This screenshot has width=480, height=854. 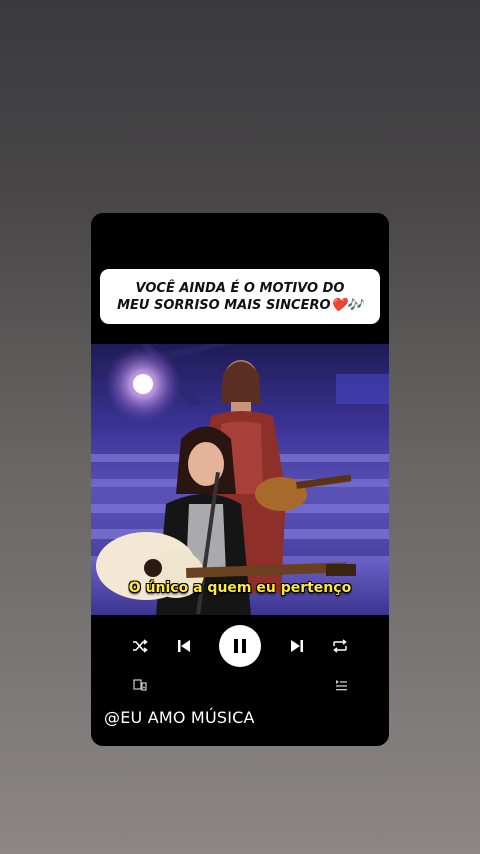 What do you see at coordinates (179, 717) in the screenshot?
I see `account-handle: @EU AMO MÚSICA` at bounding box center [179, 717].